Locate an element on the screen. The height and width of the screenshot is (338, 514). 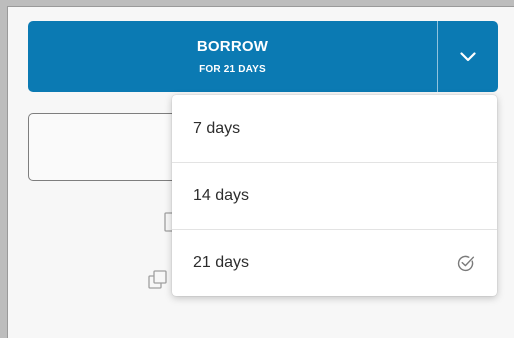
option-label: 21 days is located at coordinates (221, 262).